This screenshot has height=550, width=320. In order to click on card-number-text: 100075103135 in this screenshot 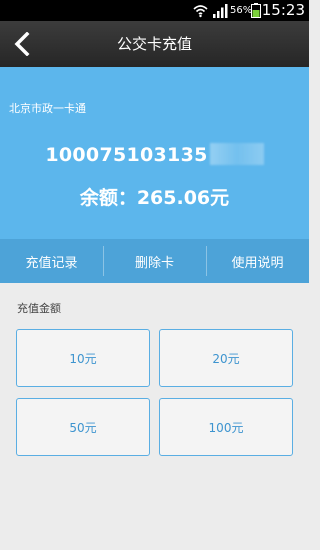, I will do `click(126, 155)`.